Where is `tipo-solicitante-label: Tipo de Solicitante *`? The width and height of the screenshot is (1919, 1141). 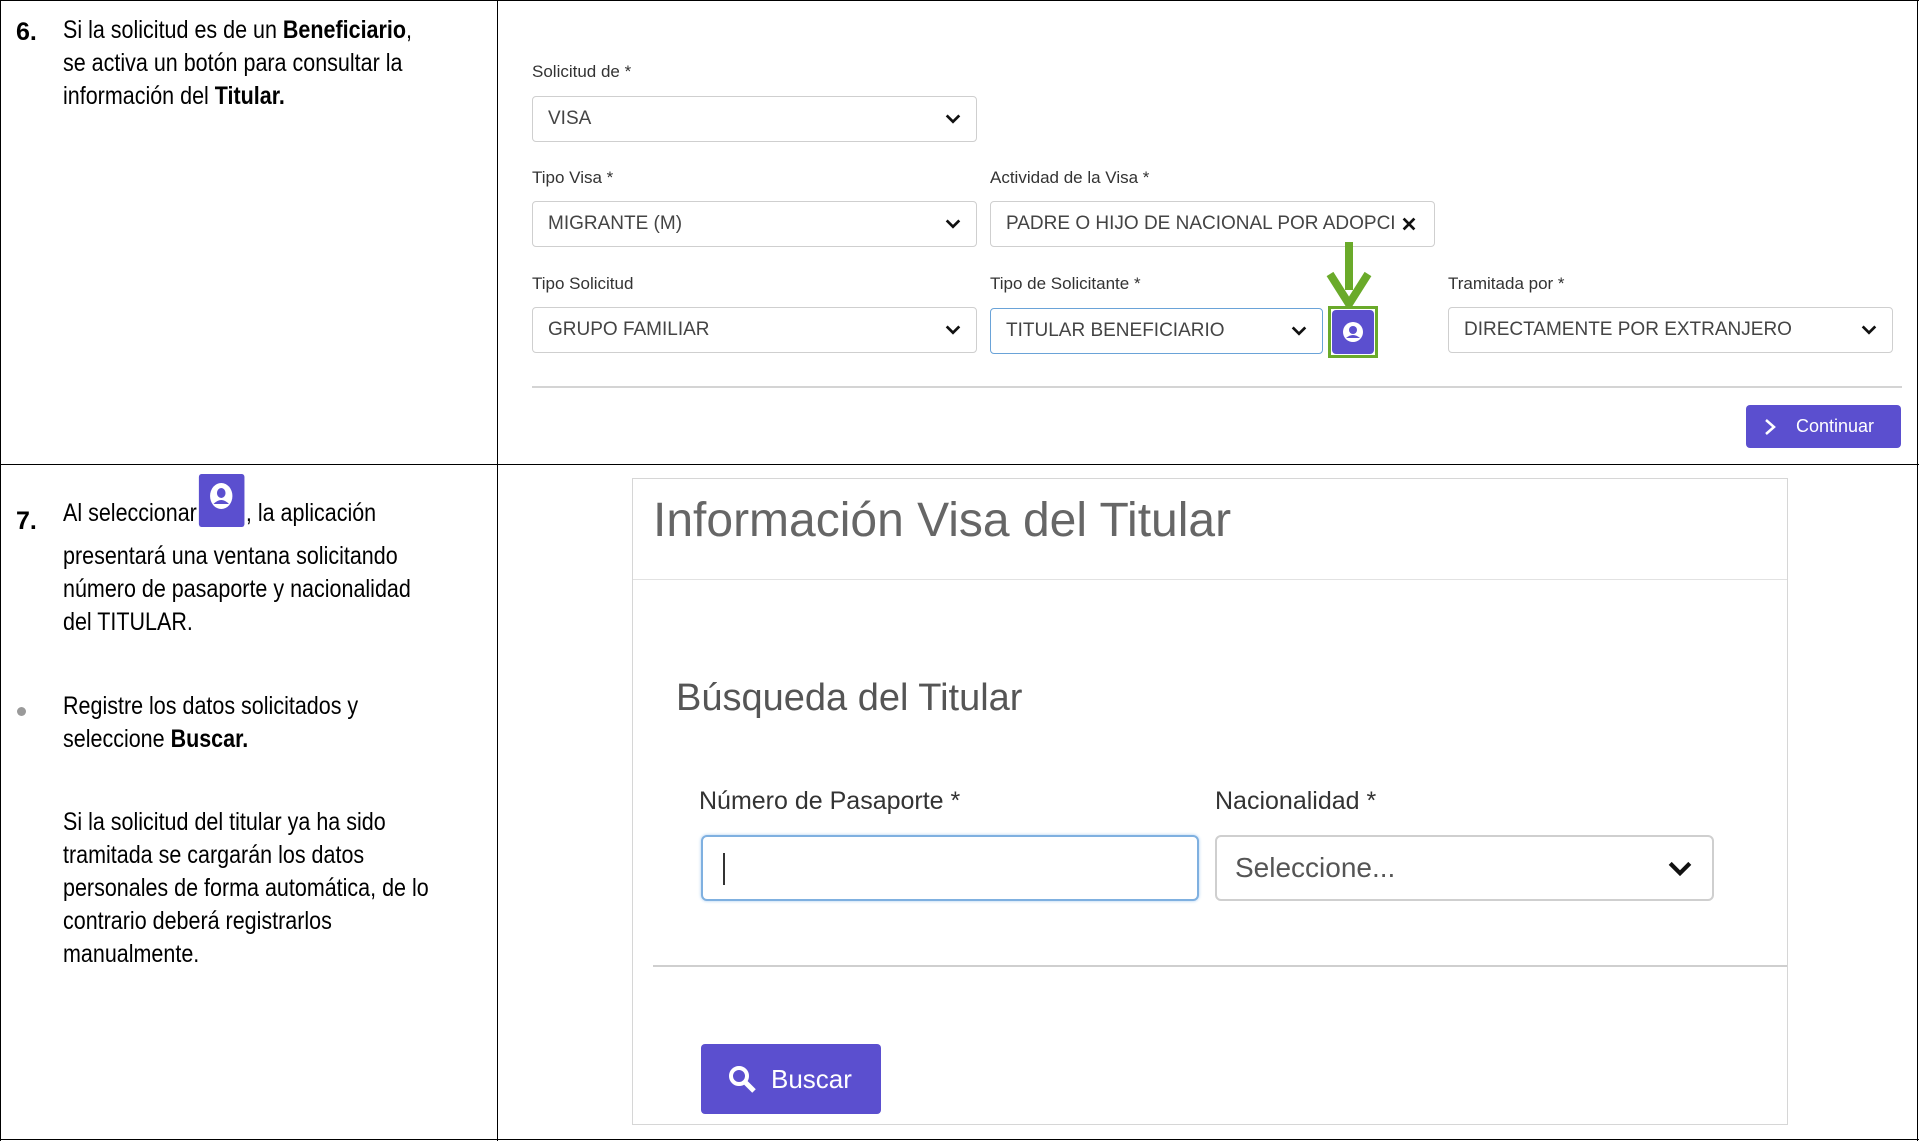
tipo-solicitante-label: Tipo de Solicitante * is located at coordinates (1065, 283).